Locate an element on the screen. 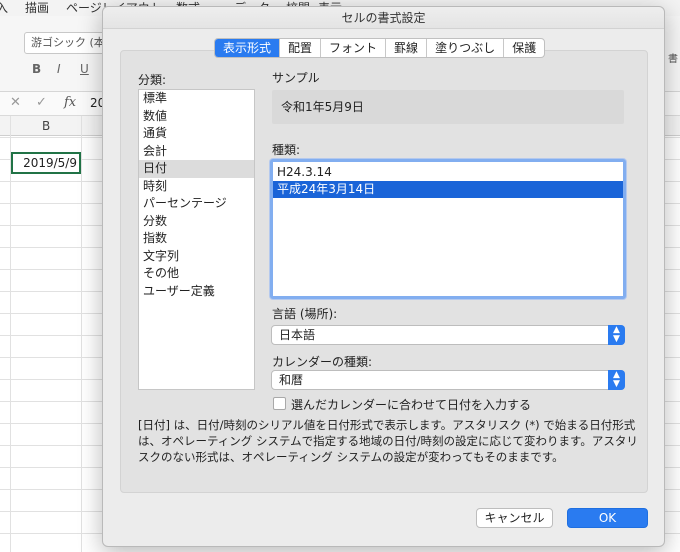 The image size is (680, 552). confirm-entry-icon: ✓ is located at coordinates (41, 102).